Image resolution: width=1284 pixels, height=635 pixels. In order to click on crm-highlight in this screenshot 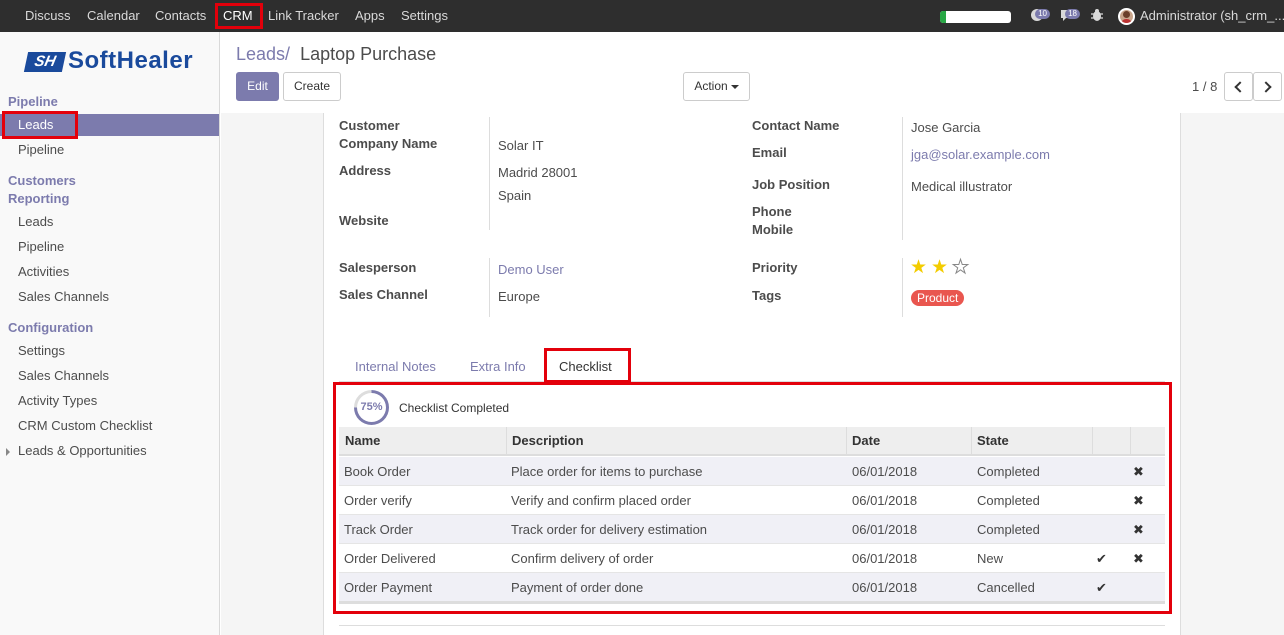, I will do `click(239, 16)`.